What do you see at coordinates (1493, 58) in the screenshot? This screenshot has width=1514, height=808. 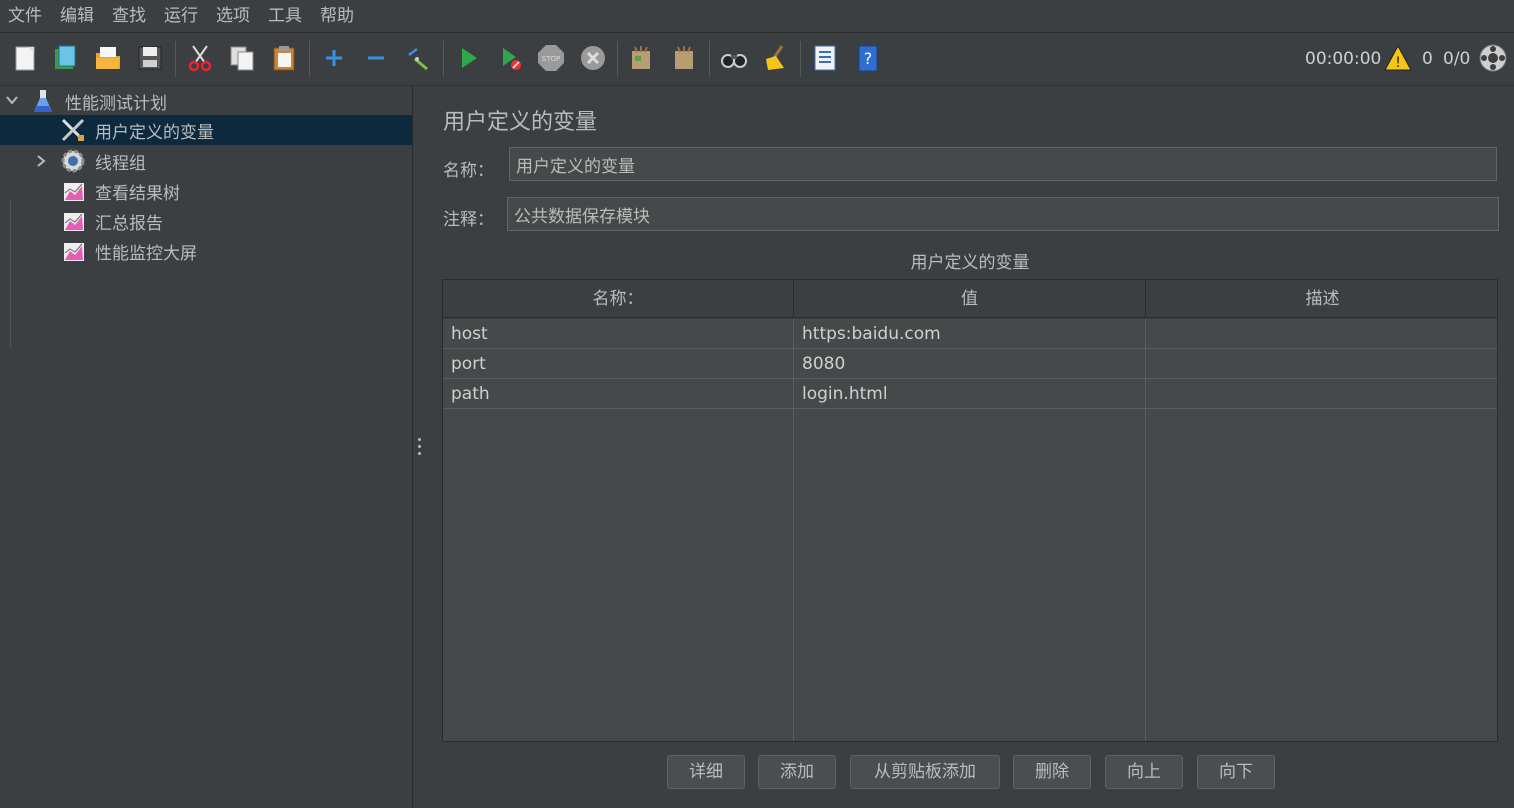 I see `remote-status-icon` at bounding box center [1493, 58].